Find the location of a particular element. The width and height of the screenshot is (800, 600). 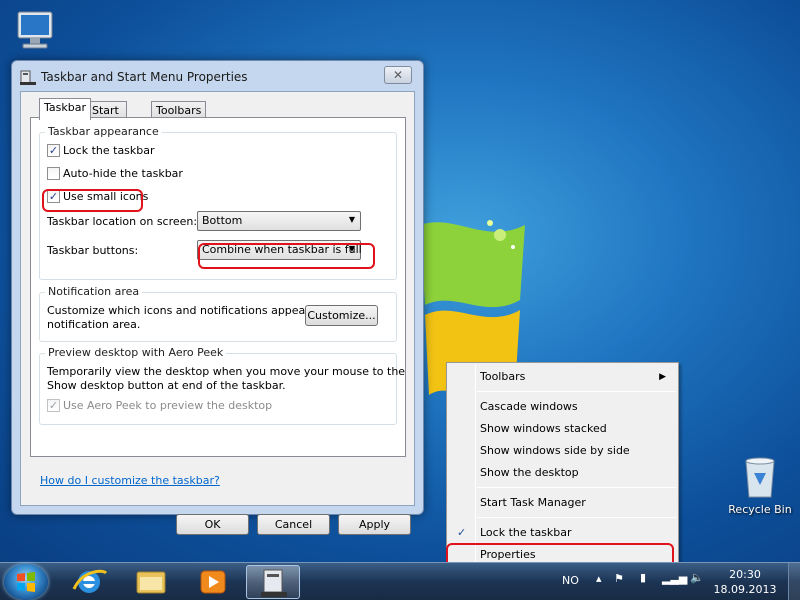

notification-text: notification area. is located at coordinates (94, 324).